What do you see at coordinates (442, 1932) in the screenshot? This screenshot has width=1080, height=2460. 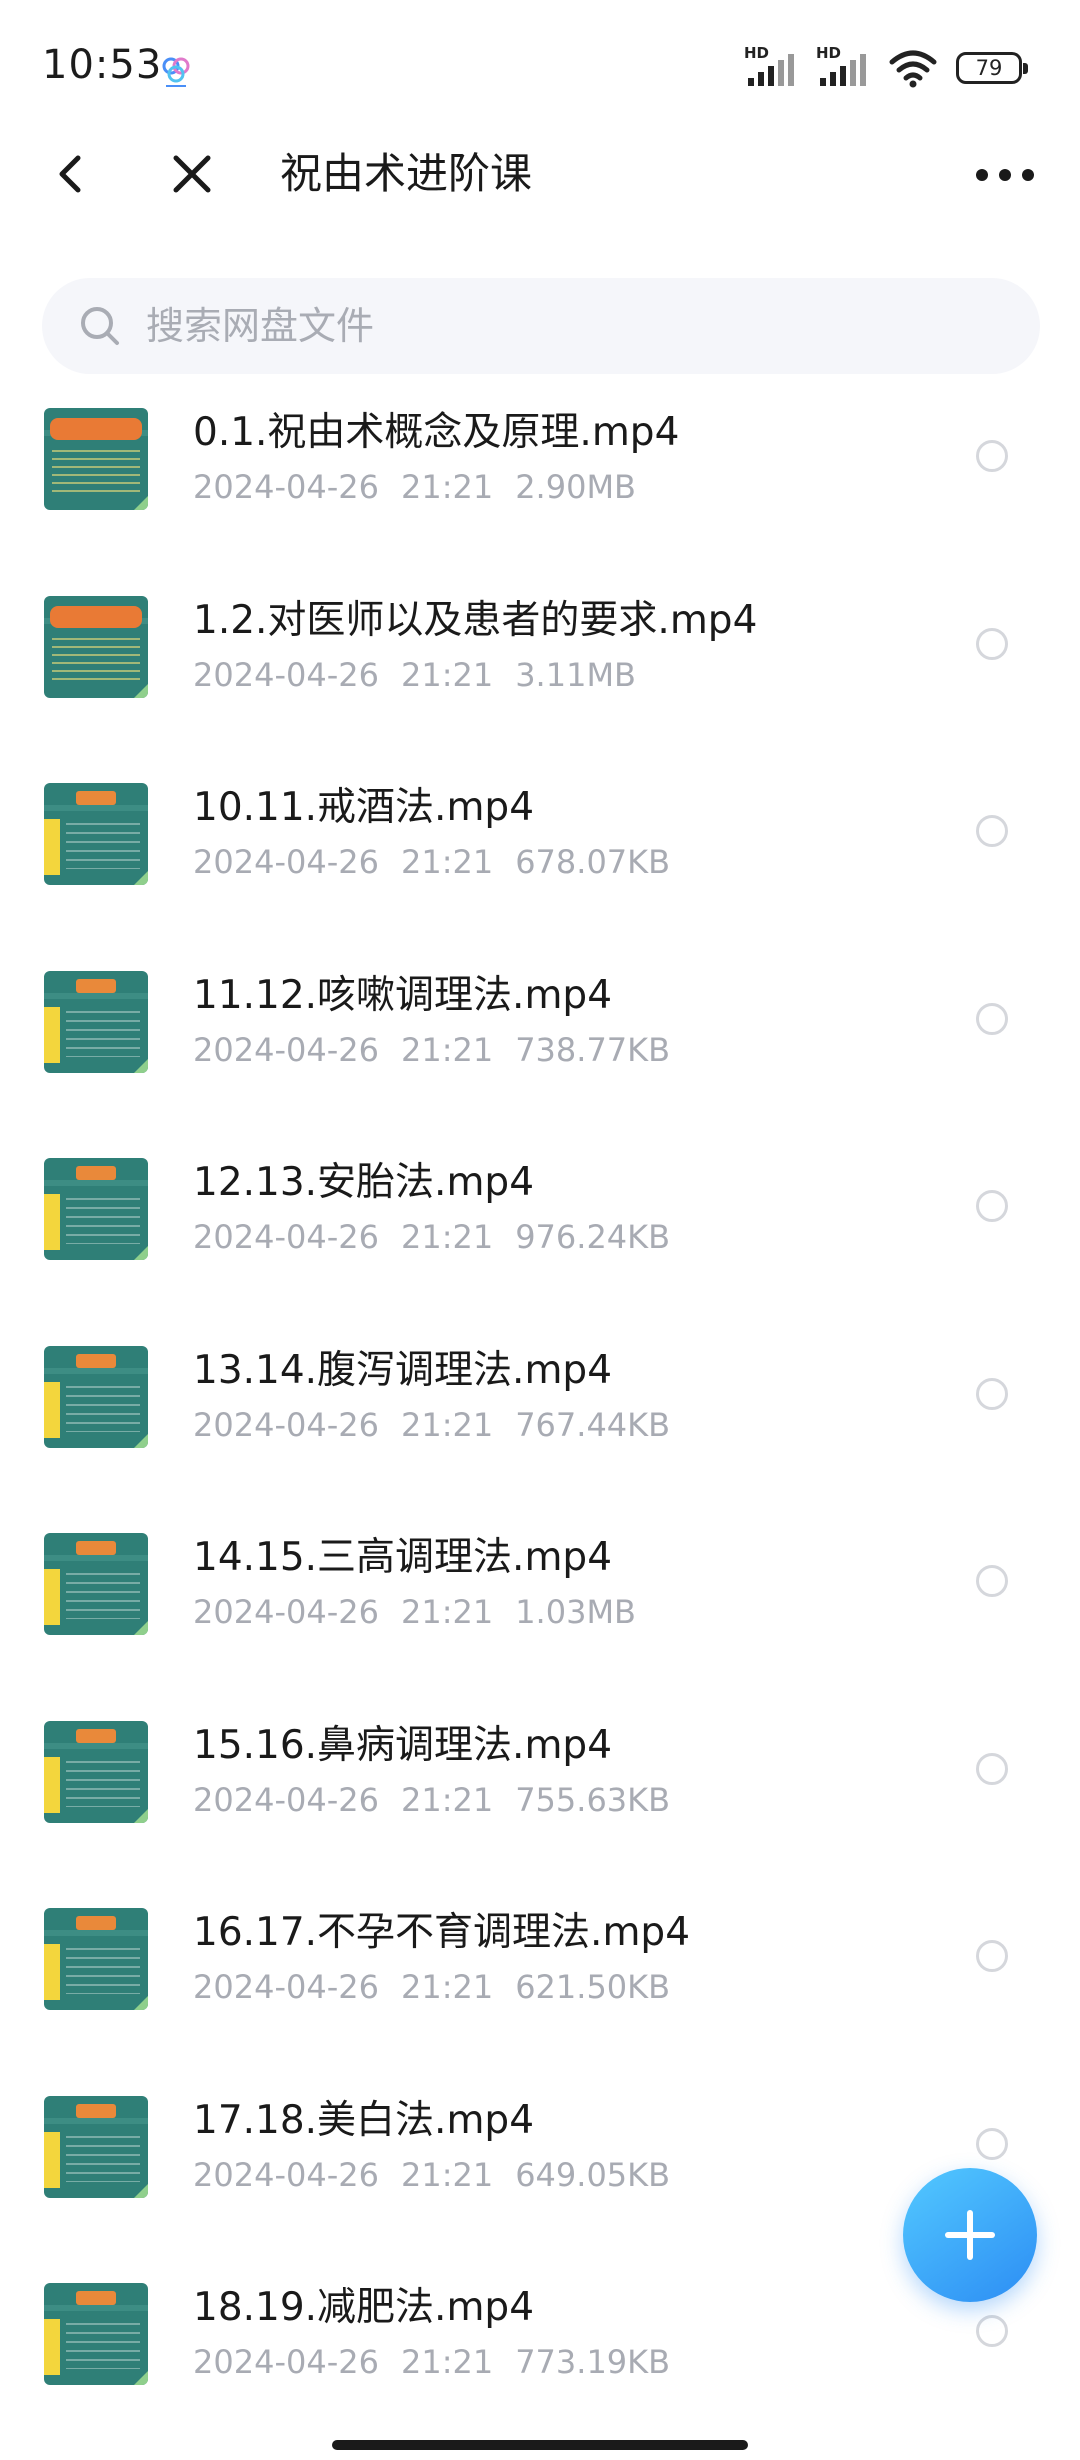 I see `file-name: 16.17.不孕不育调理法.mp4` at bounding box center [442, 1932].